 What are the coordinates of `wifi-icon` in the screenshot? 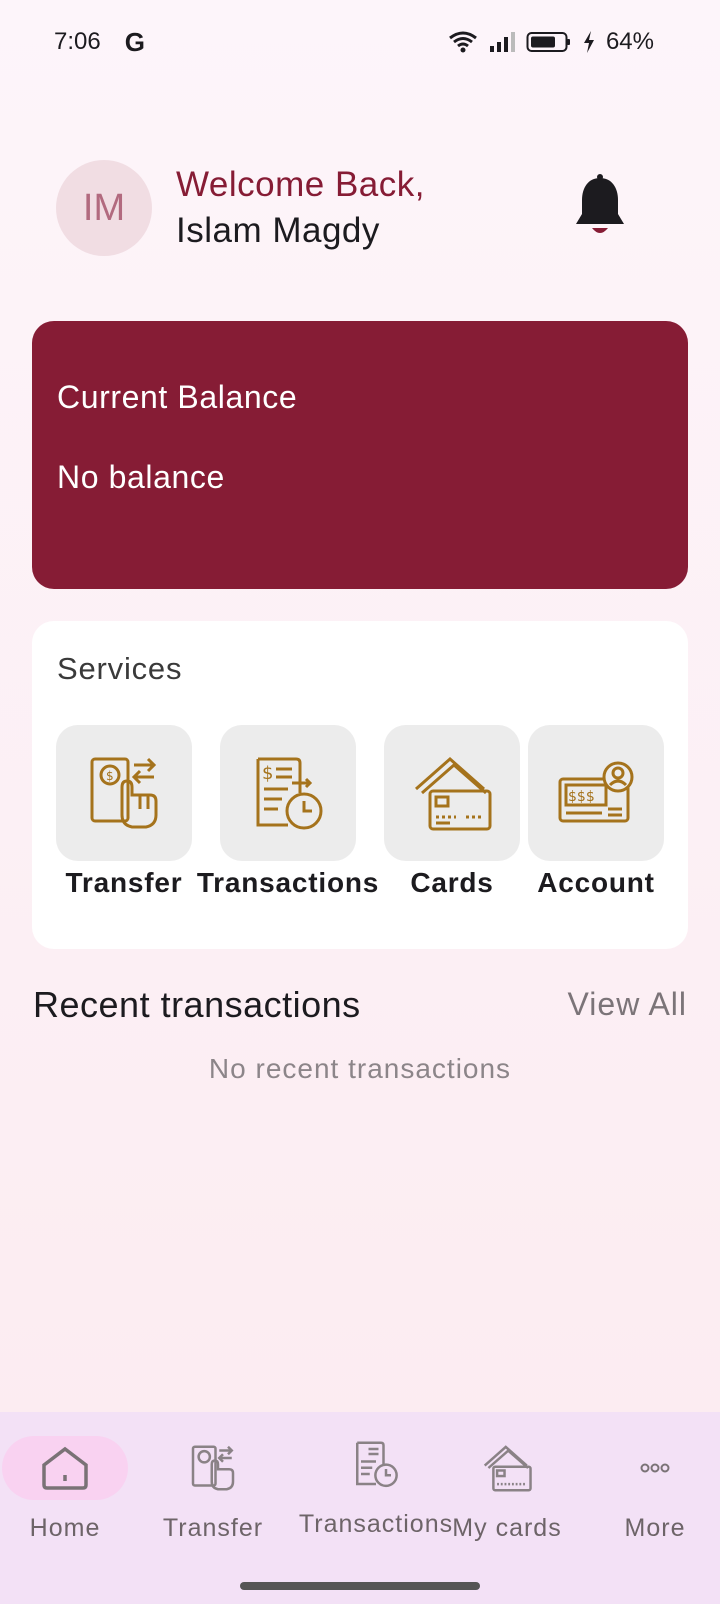 It's located at (463, 42).